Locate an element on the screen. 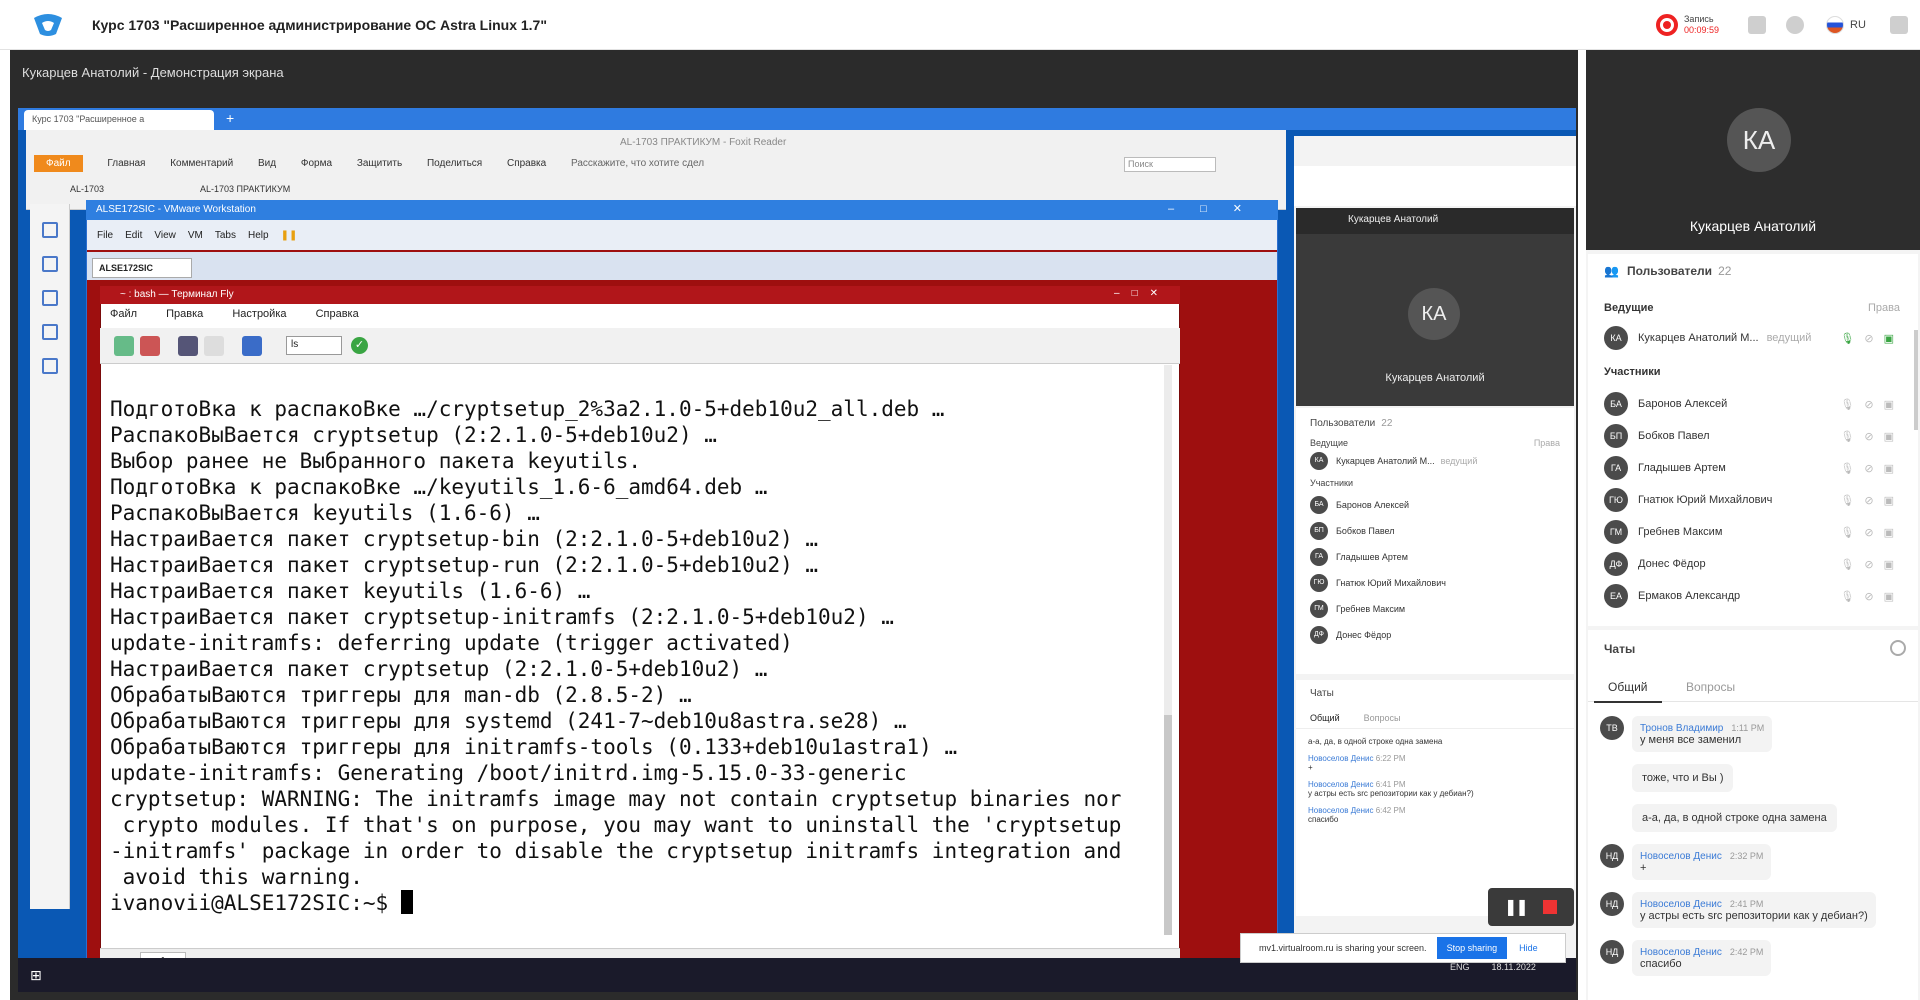  users-header: 👥 Пользователи 22 is located at coordinates (1667, 271).